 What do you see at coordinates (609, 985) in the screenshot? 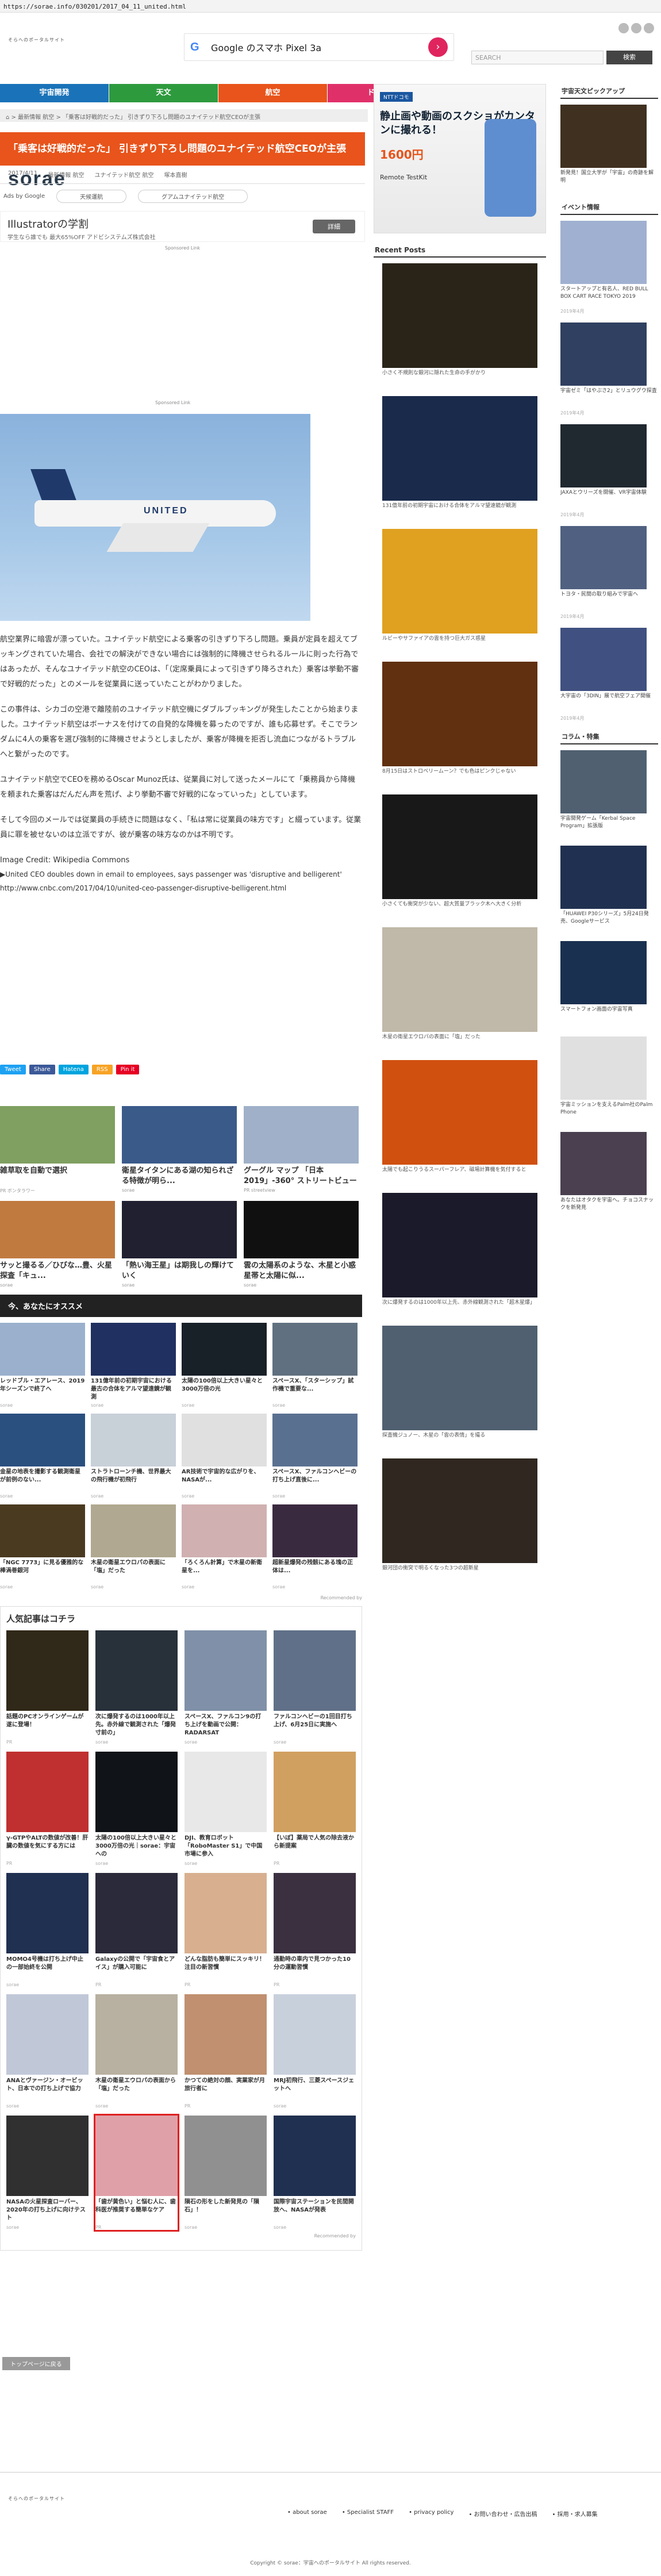
I see `side-item: スマートフォン画面の宇宙写真` at bounding box center [609, 985].